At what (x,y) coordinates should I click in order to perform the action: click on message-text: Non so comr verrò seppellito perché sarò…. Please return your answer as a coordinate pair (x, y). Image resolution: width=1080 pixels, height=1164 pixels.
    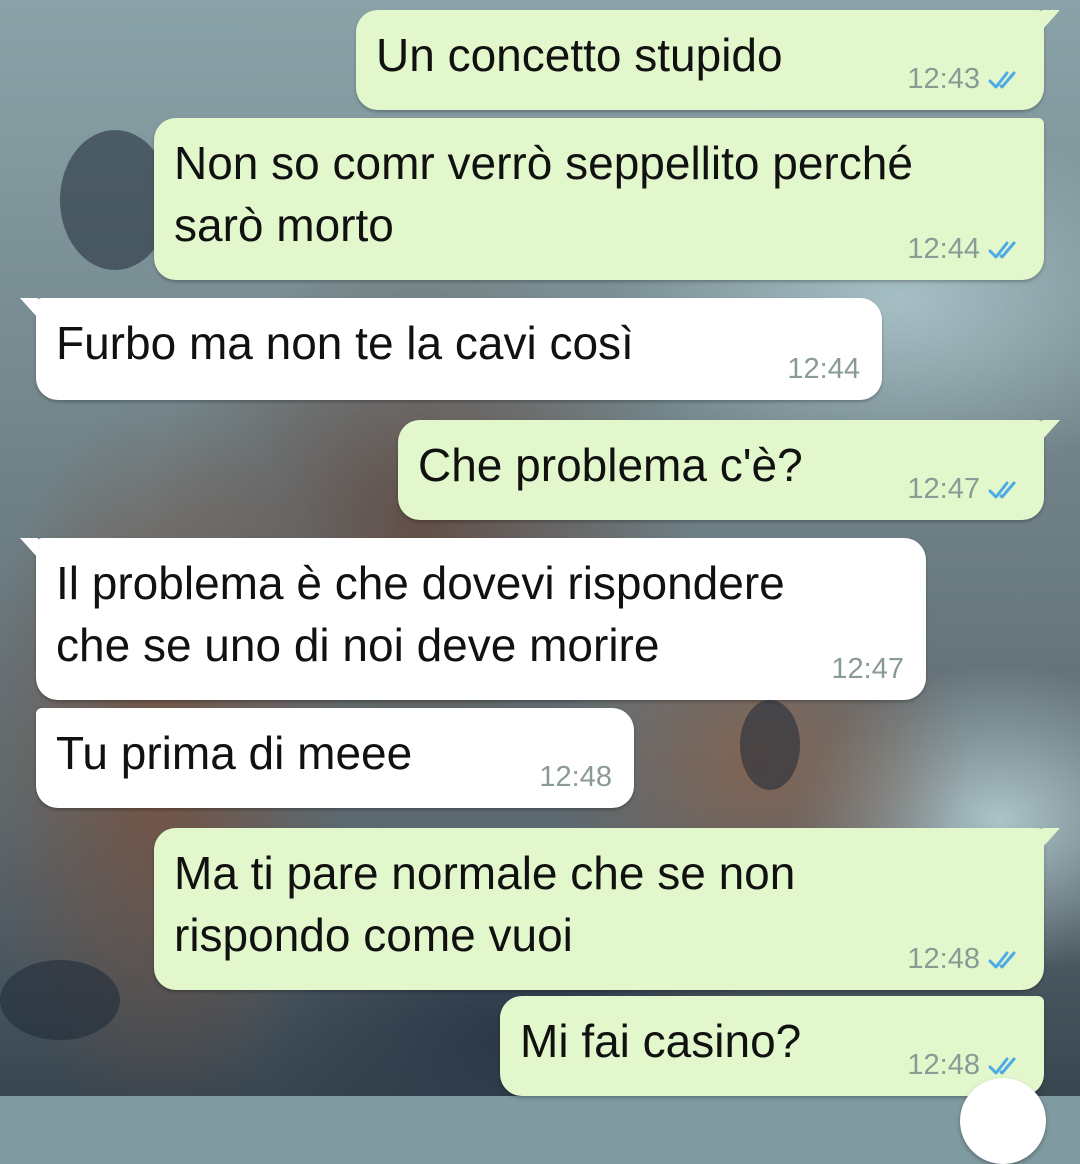
    Looking at the image, I should click on (543, 194).